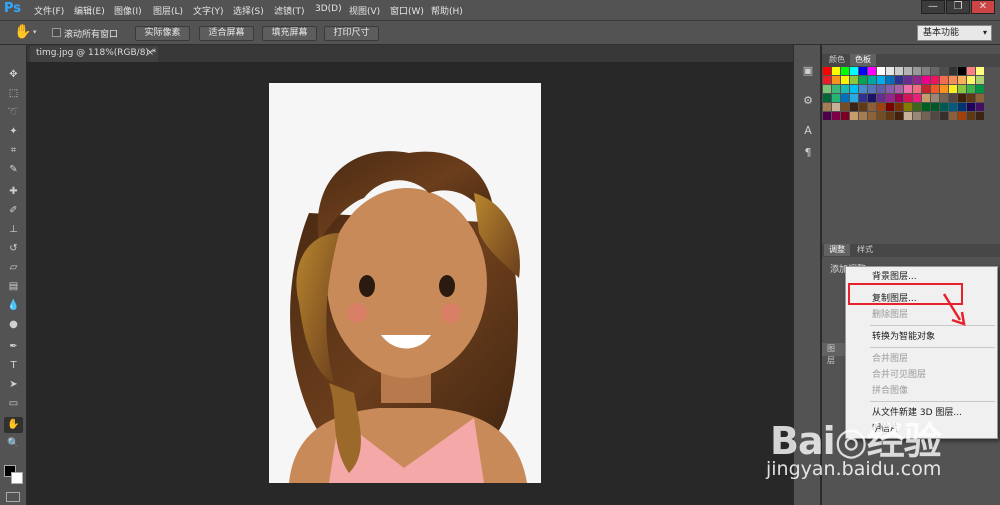  Describe the element at coordinates (94, 54) in the screenshot. I see `document-tab: timg.jpg @ 118%(RGB/8) * ×` at that location.